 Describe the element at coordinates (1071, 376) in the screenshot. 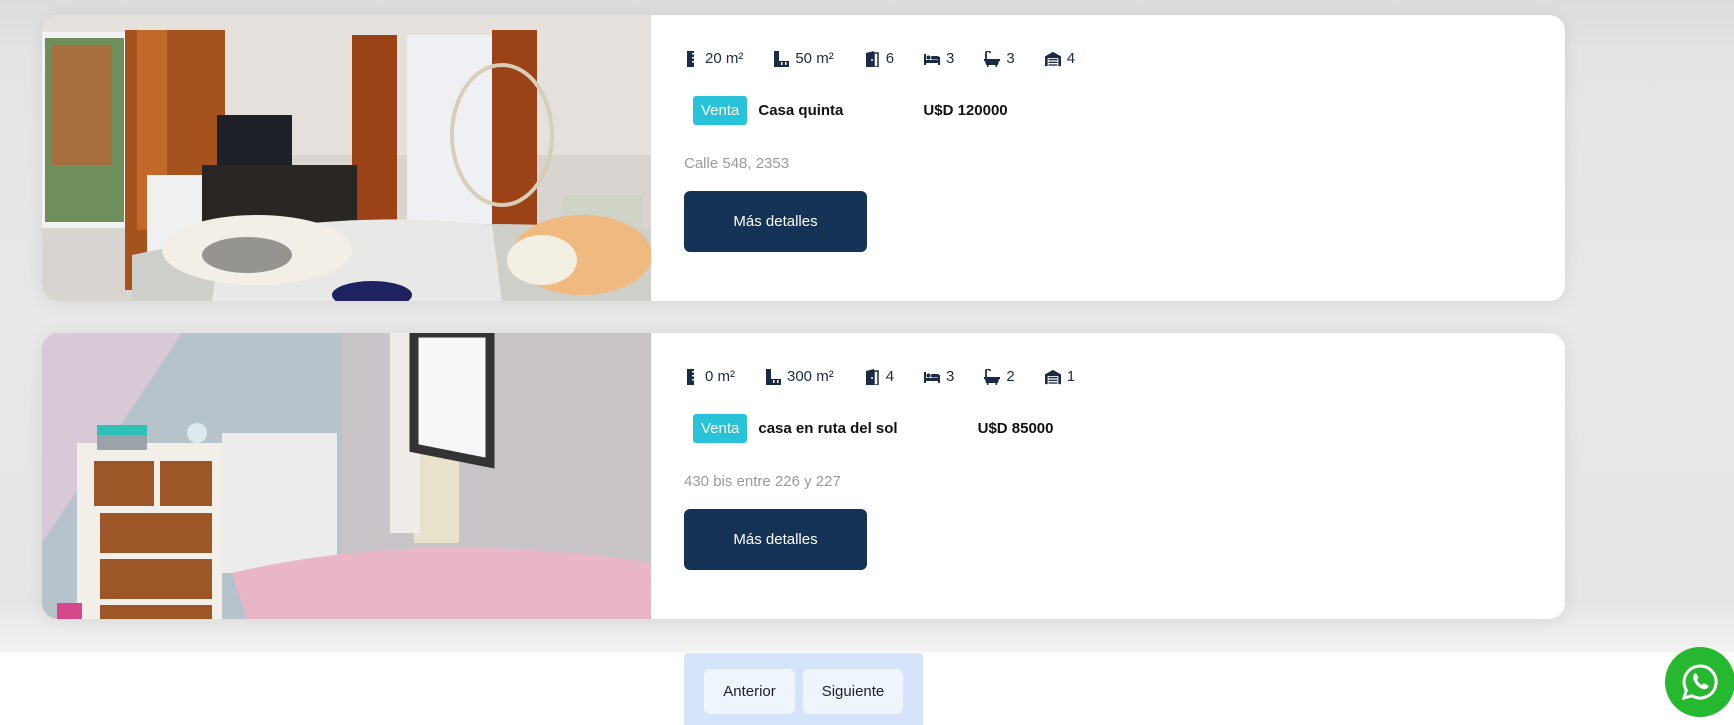

I see `feature-value: 1` at that location.